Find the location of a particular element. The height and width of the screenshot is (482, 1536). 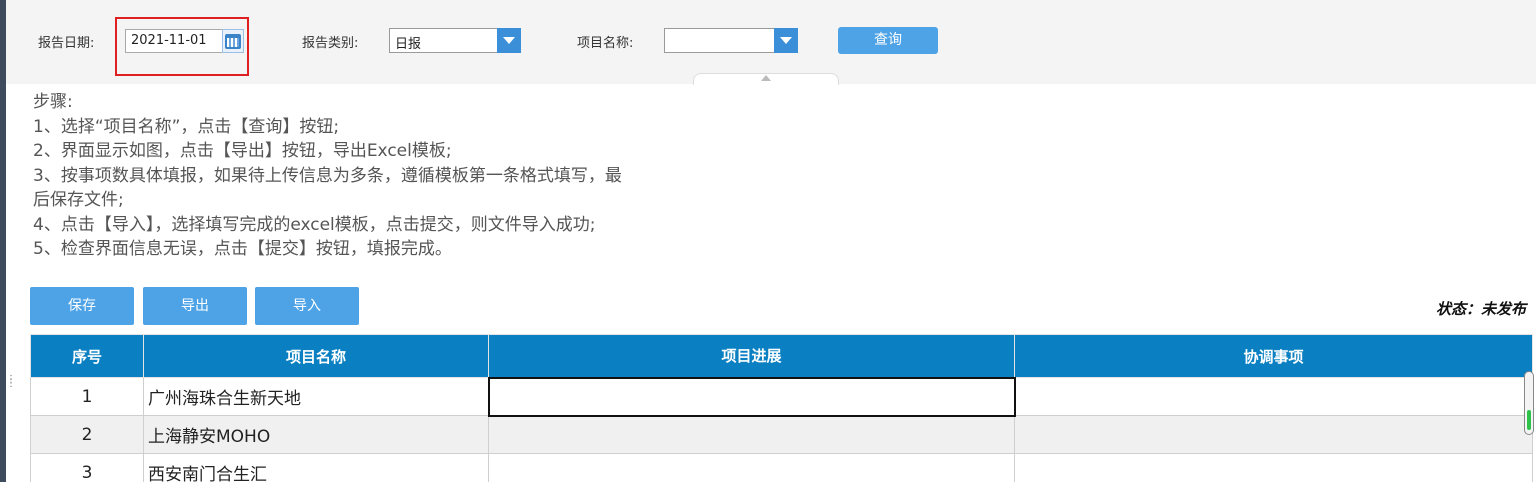

table-row: 1 广州海珠合生新天地 is located at coordinates (781, 396).